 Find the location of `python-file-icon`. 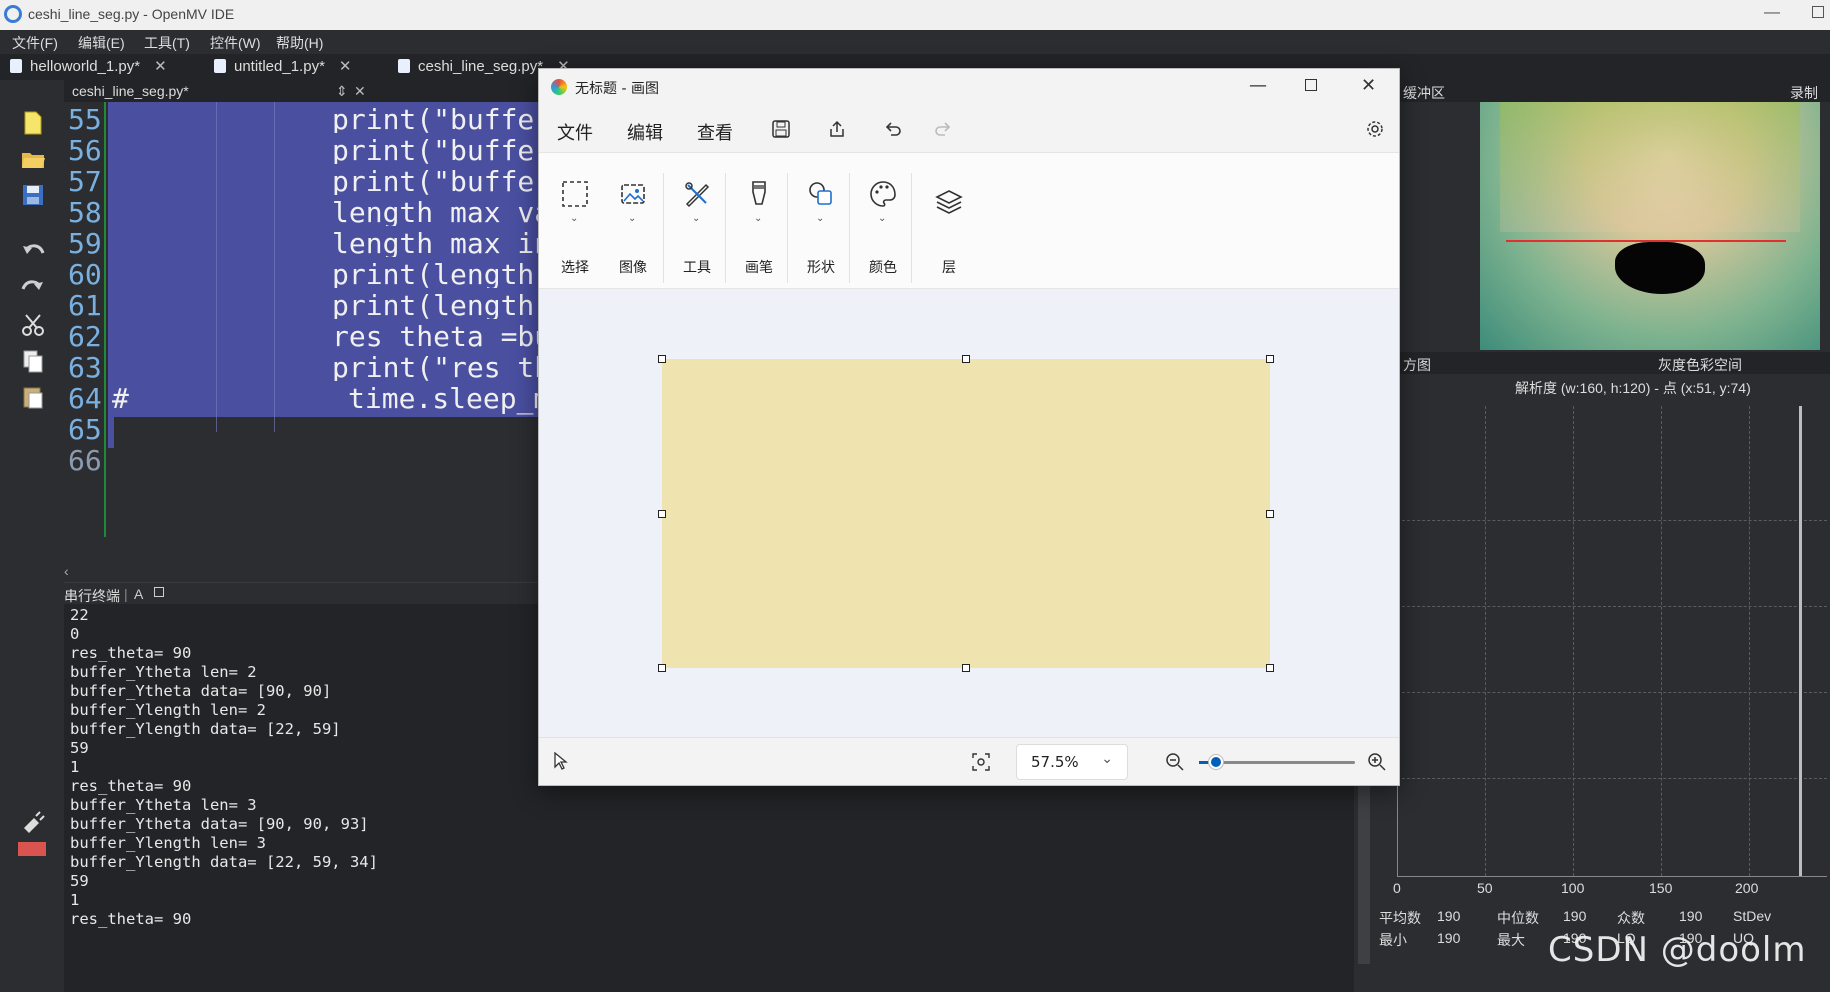

python-file-icon is located at coordinates (16, 66).